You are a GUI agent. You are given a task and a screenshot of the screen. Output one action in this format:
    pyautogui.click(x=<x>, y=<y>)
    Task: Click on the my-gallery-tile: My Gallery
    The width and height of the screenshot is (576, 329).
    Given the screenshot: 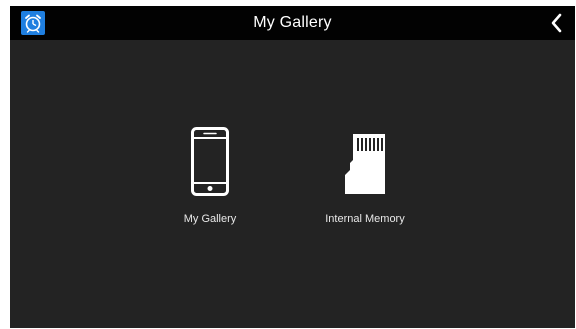 What is the action you would take?
    pyautogui.click(x=210, y=179)
    